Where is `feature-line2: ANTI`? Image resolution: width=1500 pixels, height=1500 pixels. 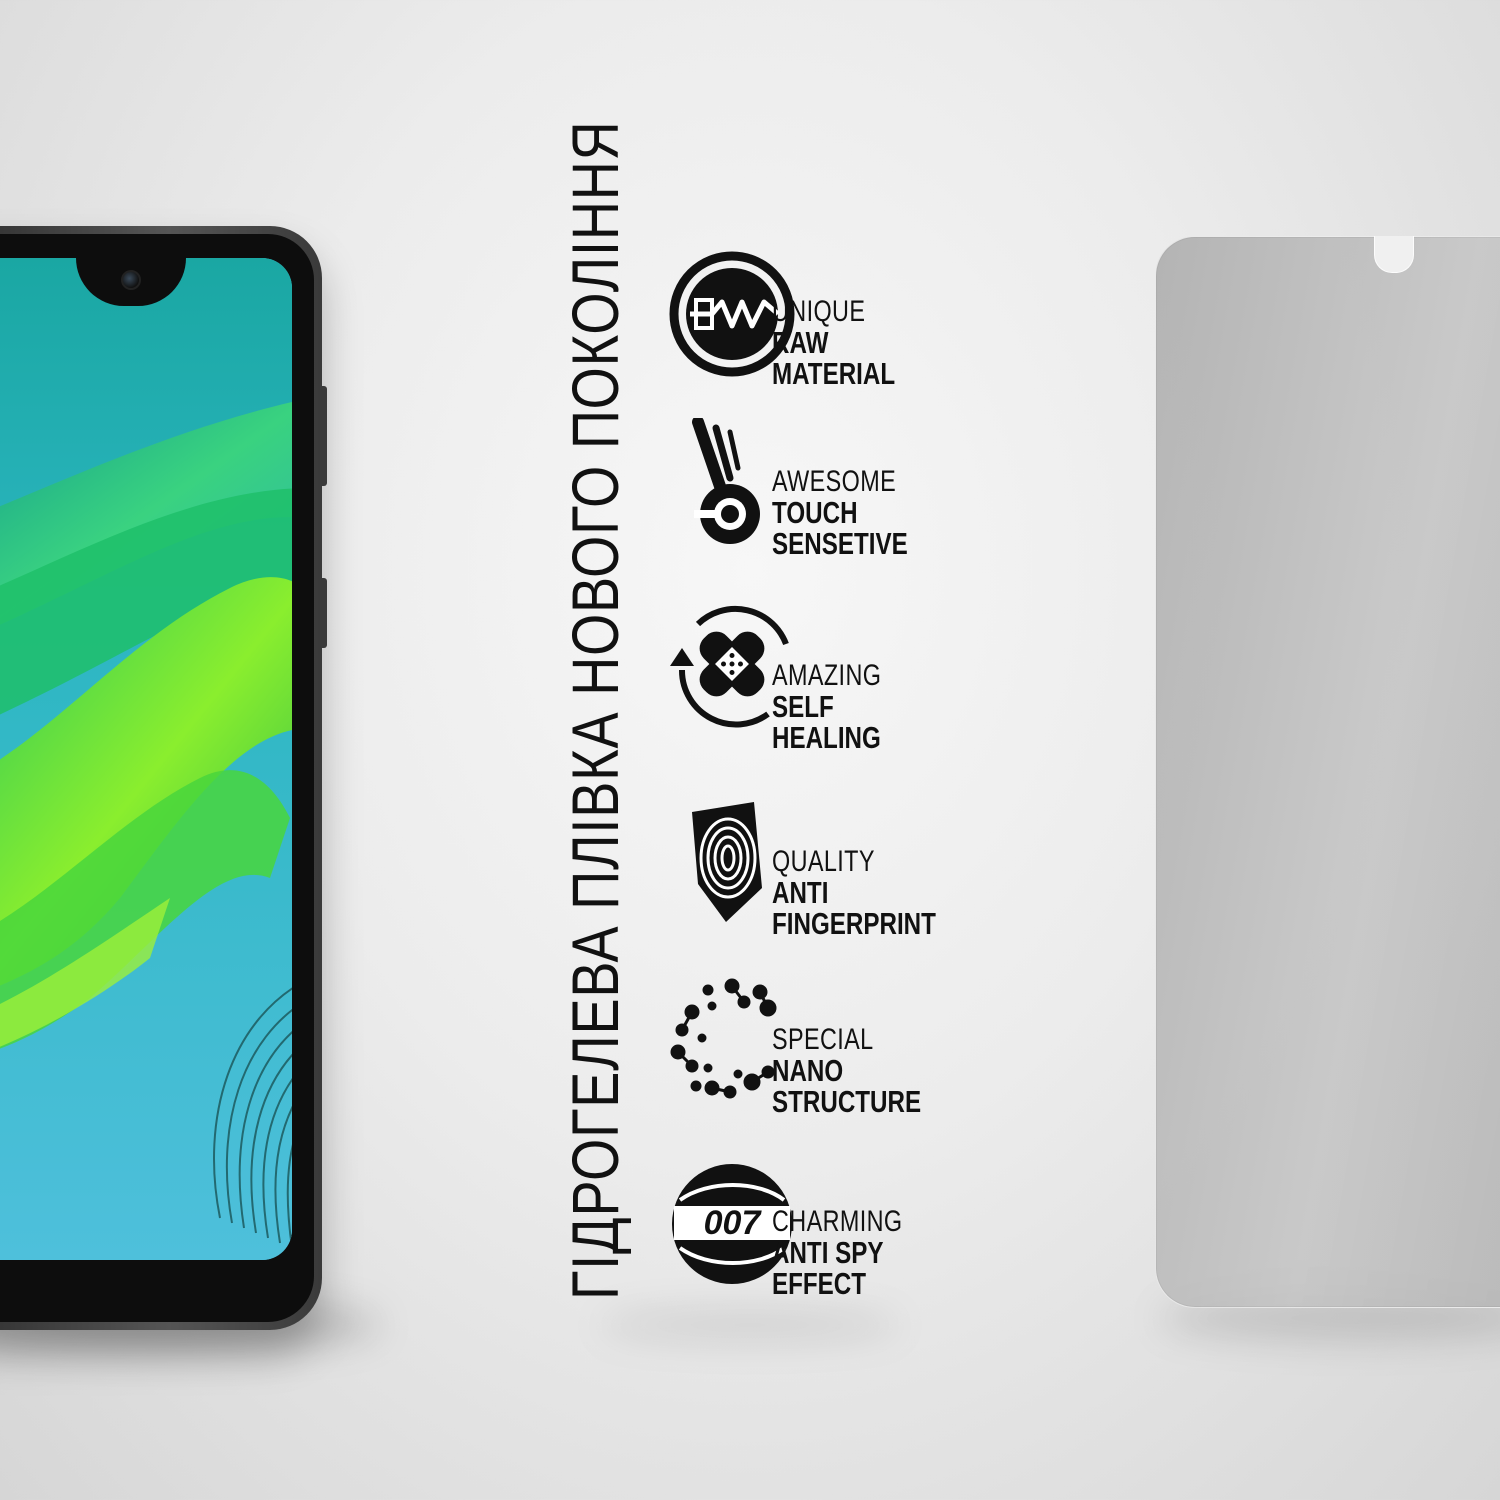 feature-line2: ANTI is located at coordinates (800, 892).